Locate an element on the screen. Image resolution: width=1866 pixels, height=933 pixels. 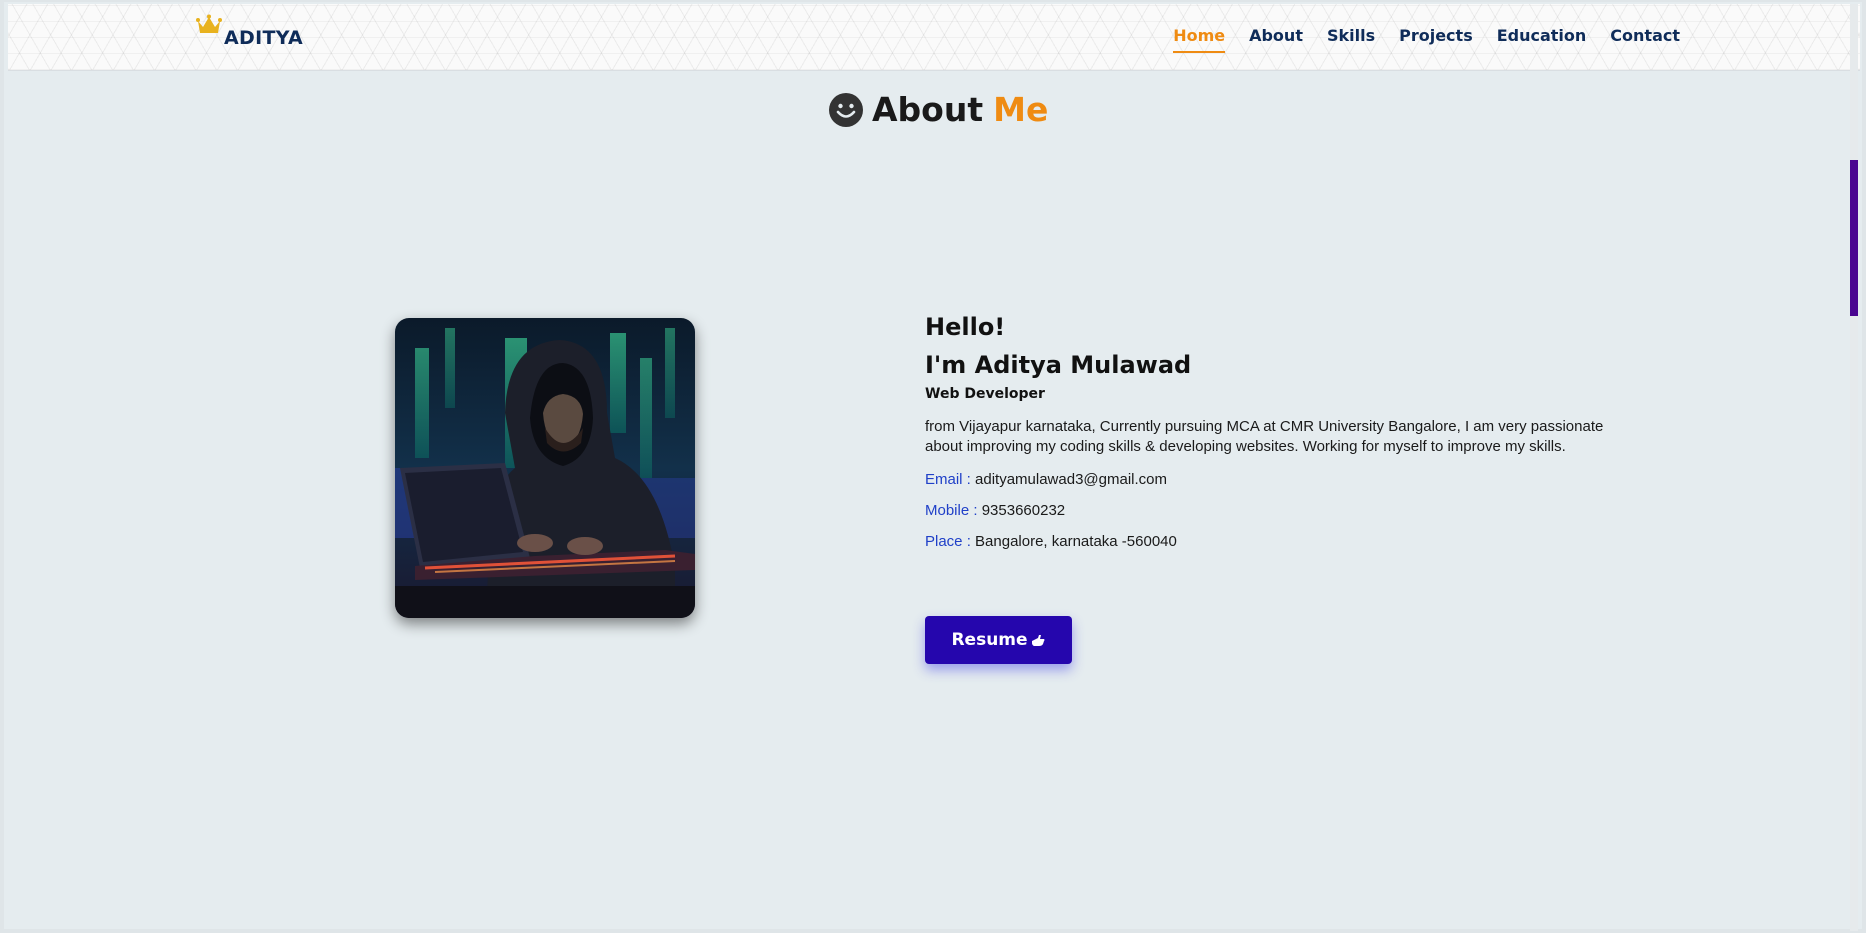
email-value: adityamulawad3@gmail.com is located at coordinates (1071, 479).